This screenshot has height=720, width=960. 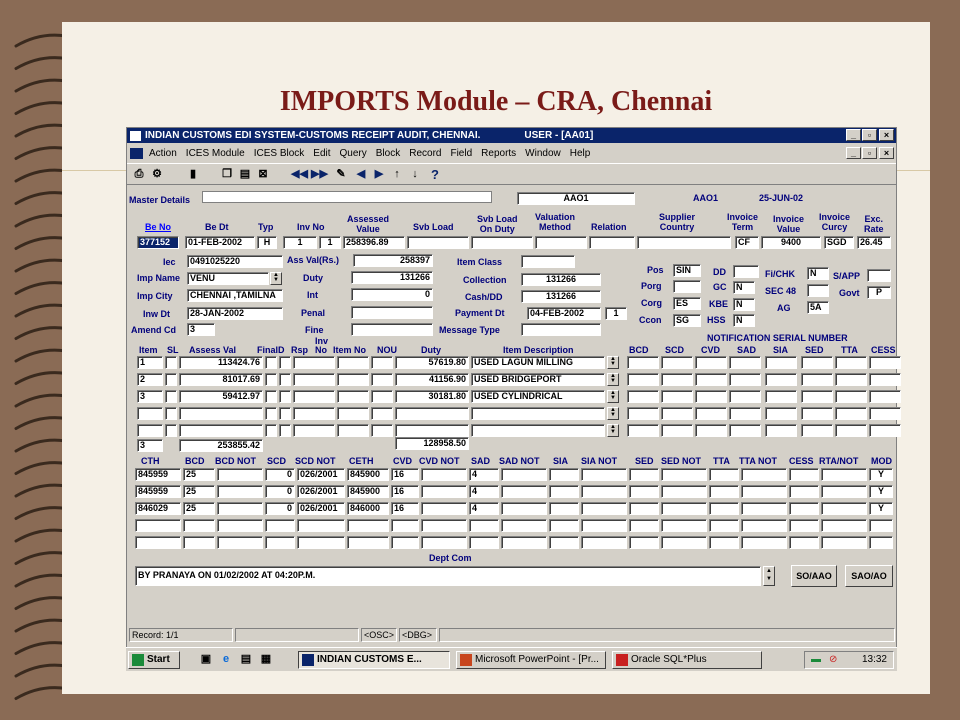 I want to click on valuation-method-field, so click(x=561, y=242).